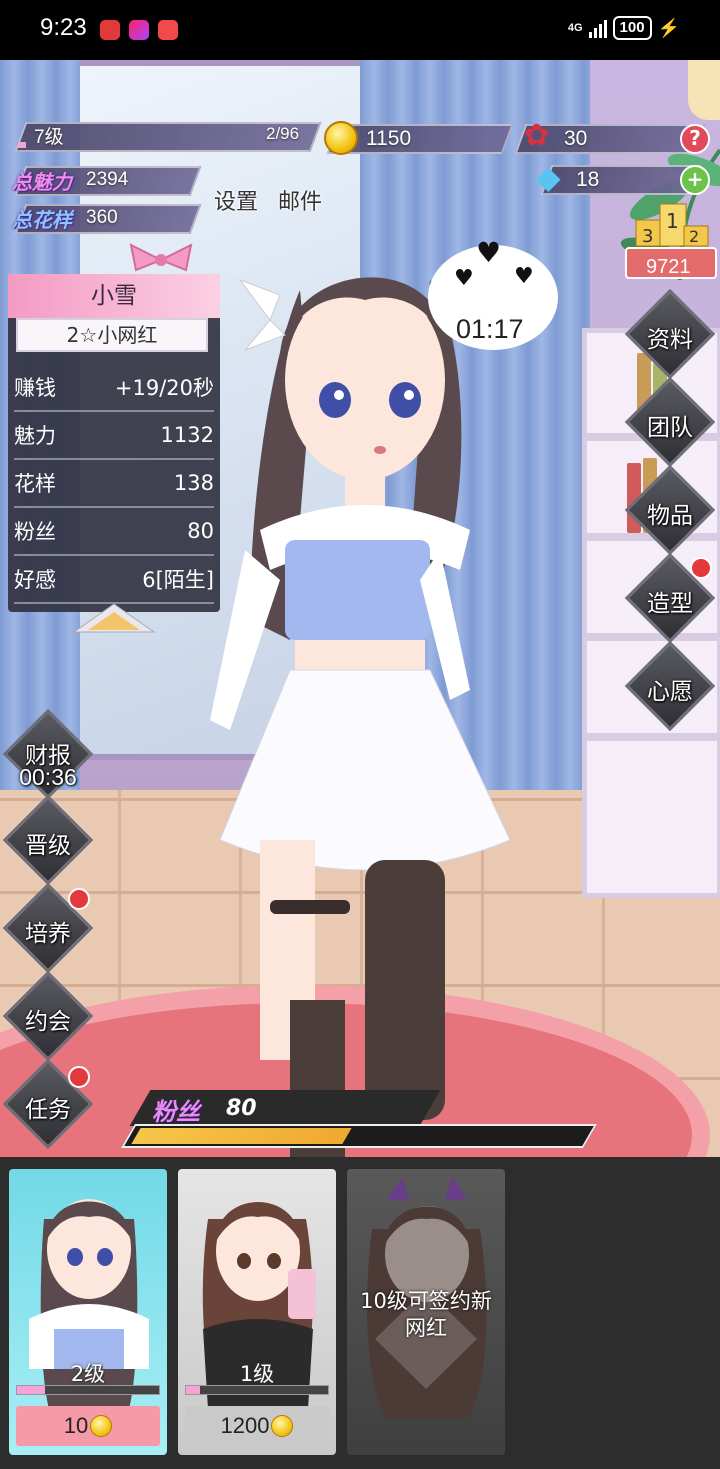 This screenshot has width=720, height=1469. Describe the element at coordinates (701, 568) in the screenshot. I see `new-style-dot` at that location.